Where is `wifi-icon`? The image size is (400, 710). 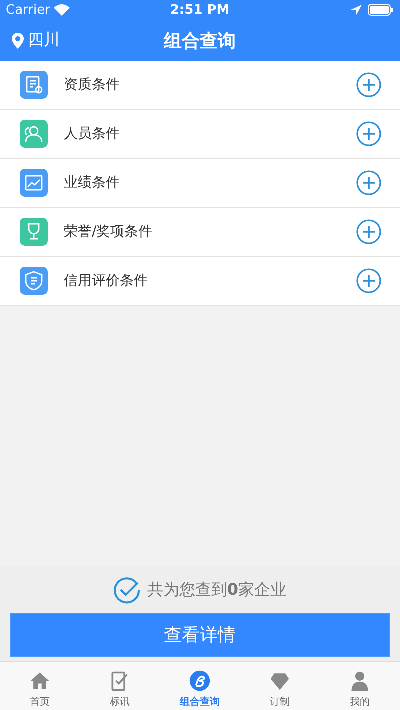
wifi-icon is located at coordinates (62, 10).